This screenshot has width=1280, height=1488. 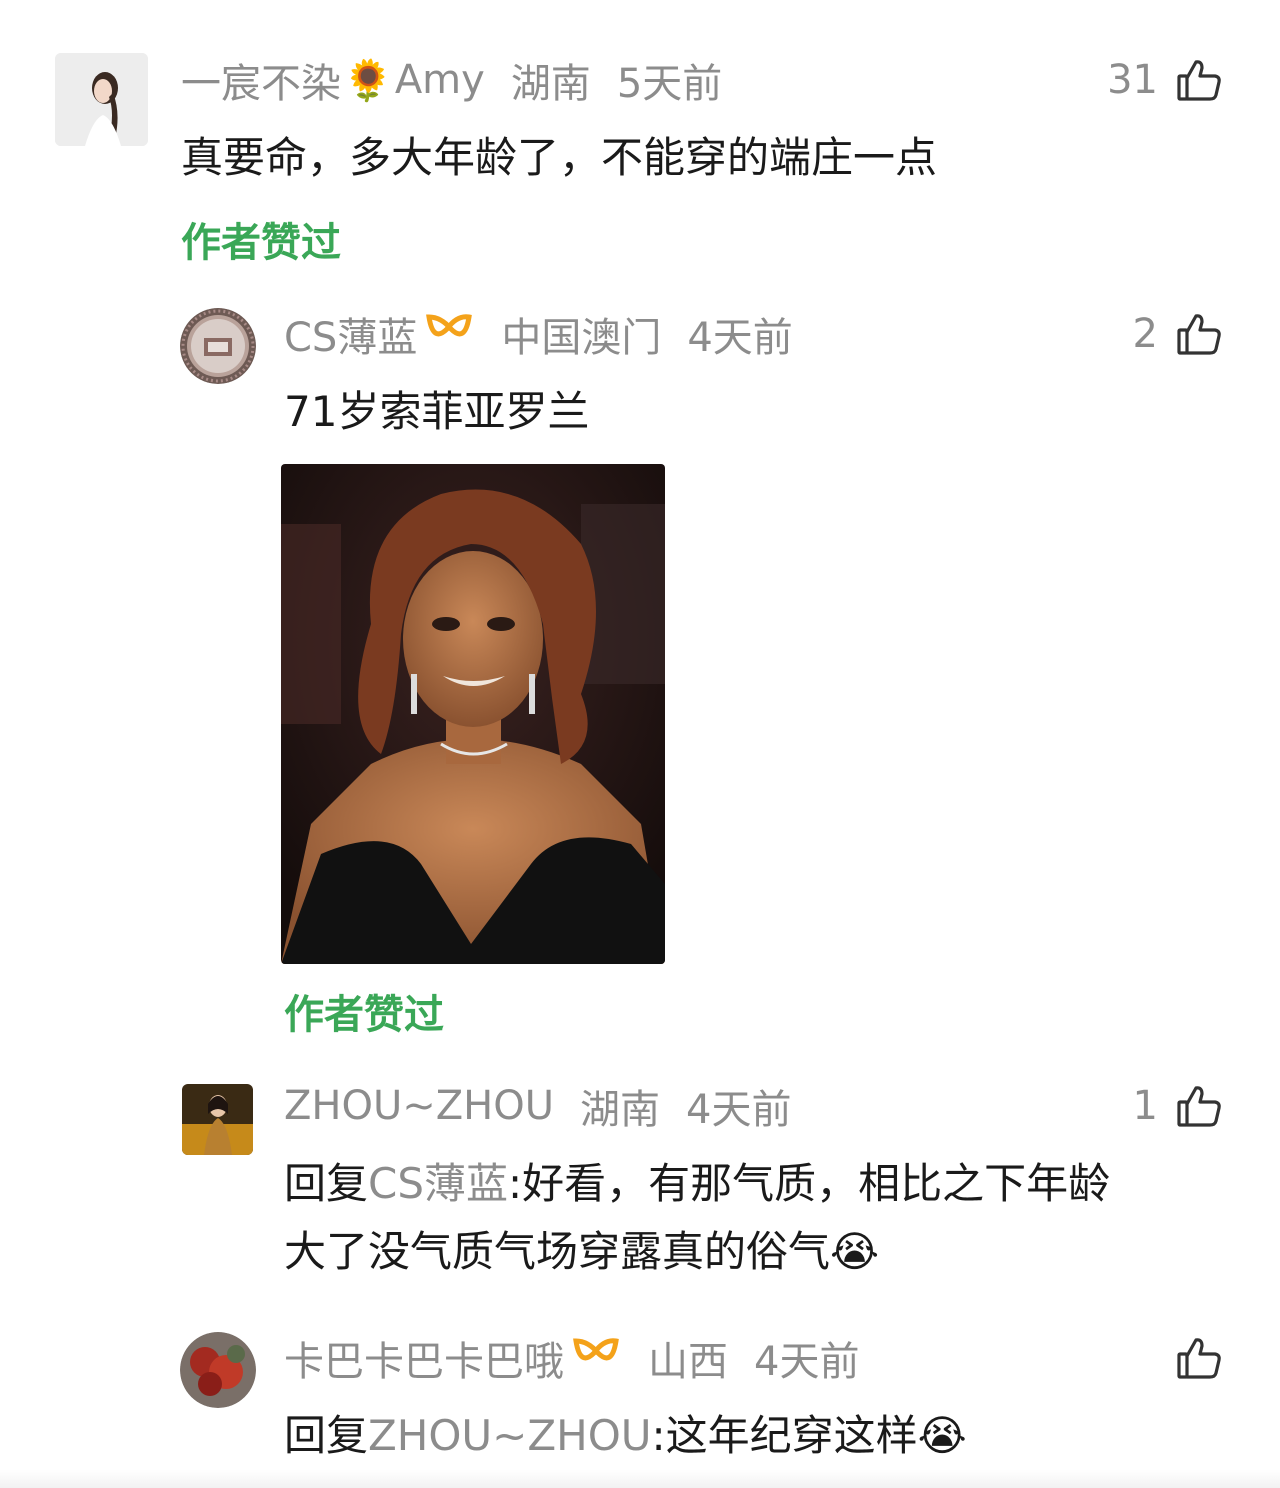 I want to click on comment-meta: ZHOU~ZHOU 湖南 4天前, so click(x=537, y=1106).